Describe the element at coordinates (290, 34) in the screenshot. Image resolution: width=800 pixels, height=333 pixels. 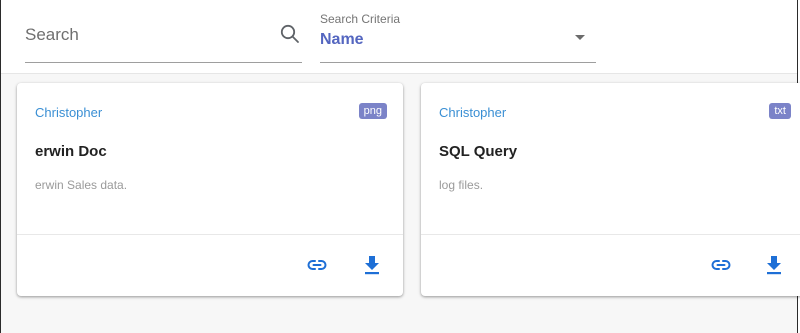
I see `search-icon` at that location.